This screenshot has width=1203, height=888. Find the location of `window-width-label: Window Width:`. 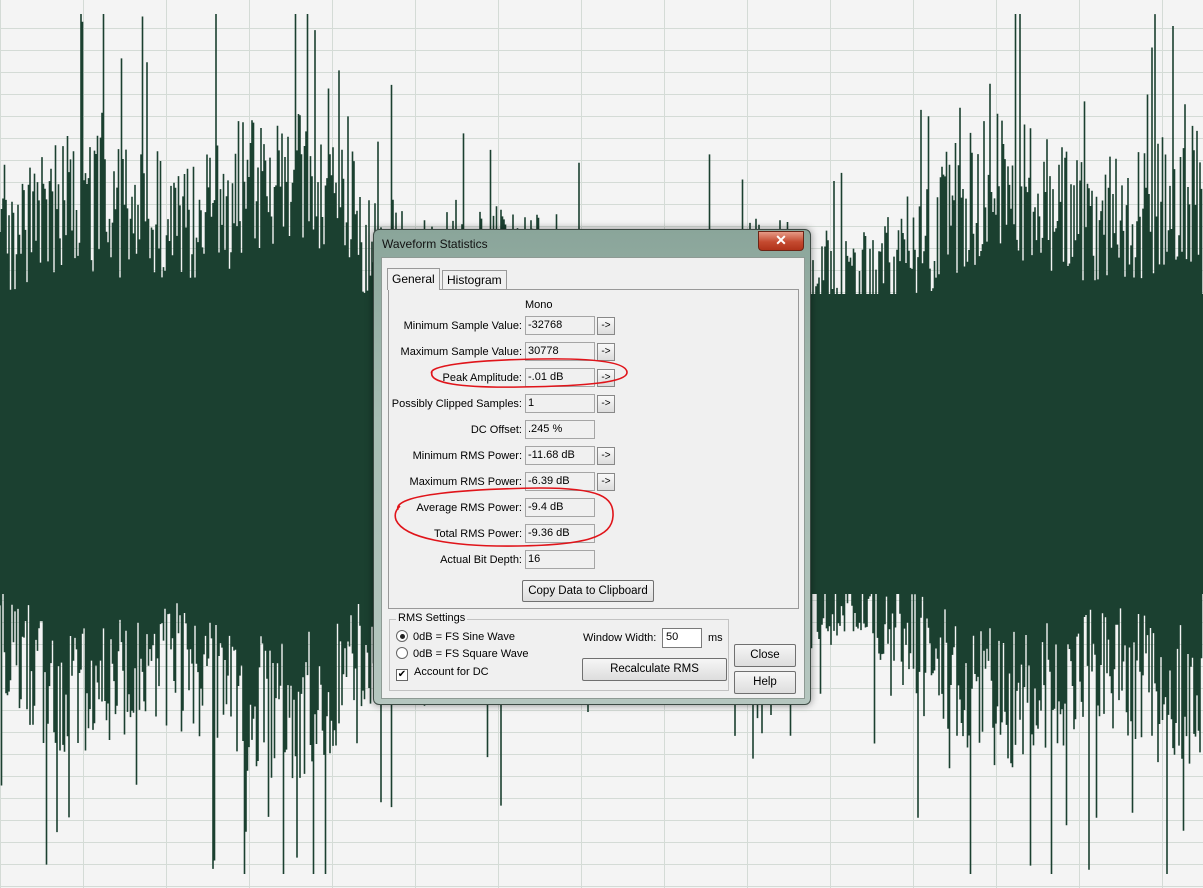

window-width-label: Window Width: is located at coordinates (620, 638).